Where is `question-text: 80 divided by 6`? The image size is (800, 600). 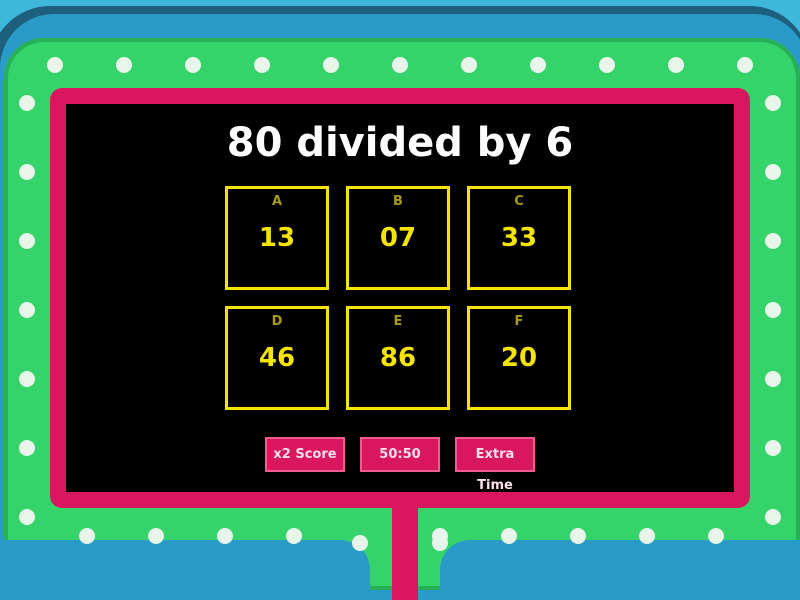 question-text: 80 divided by 6 is located at coordinates (400, 143).